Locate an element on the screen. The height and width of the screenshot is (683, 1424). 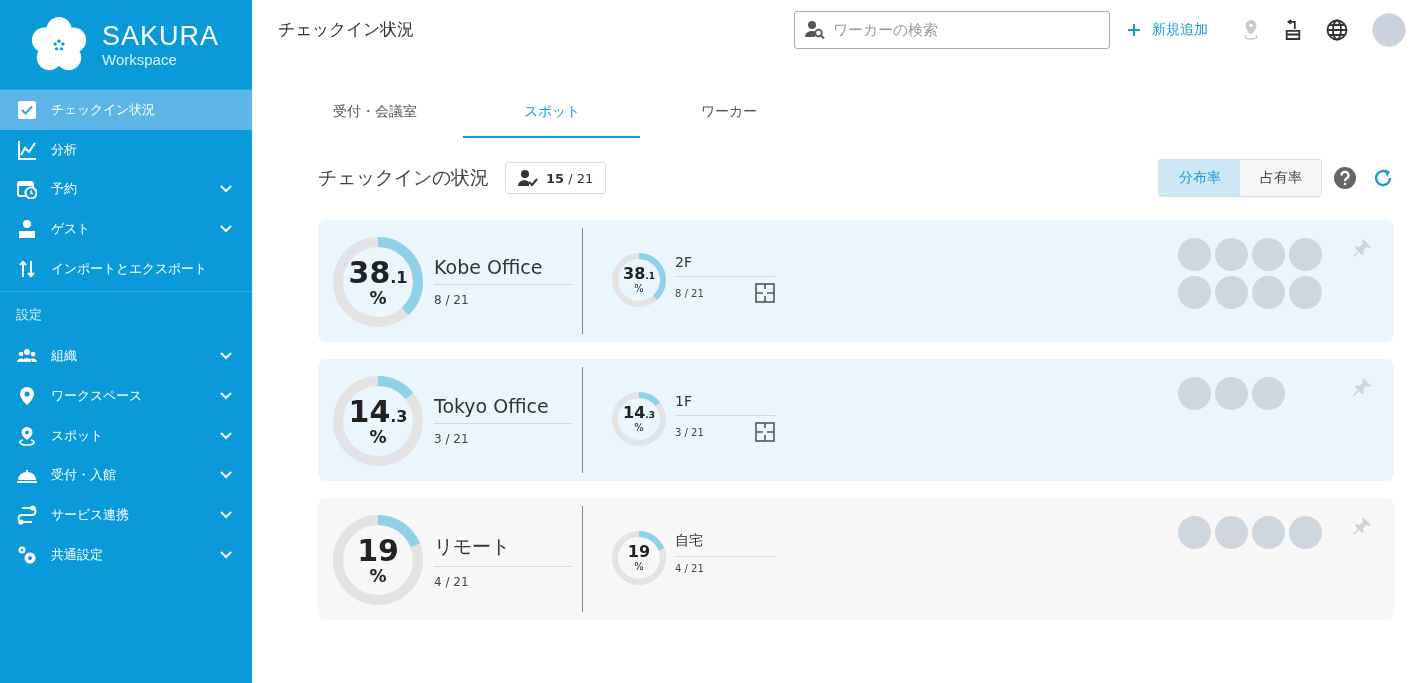
view-toggle-button: 占有率 is located at coordinates (1280, 178).